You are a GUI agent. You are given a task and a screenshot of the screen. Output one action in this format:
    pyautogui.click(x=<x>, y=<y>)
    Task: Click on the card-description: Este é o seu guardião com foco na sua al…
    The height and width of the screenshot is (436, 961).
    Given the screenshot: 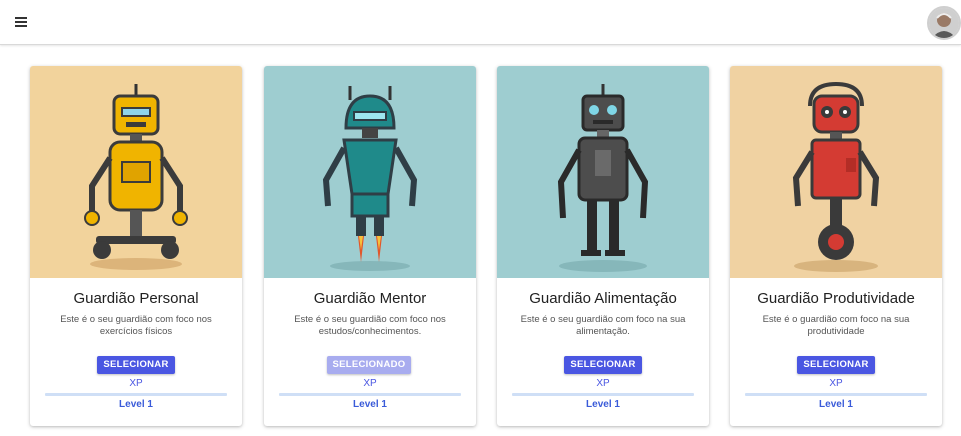 What is the action you would take?
    pyautogui.click(x=603, y=325)
    